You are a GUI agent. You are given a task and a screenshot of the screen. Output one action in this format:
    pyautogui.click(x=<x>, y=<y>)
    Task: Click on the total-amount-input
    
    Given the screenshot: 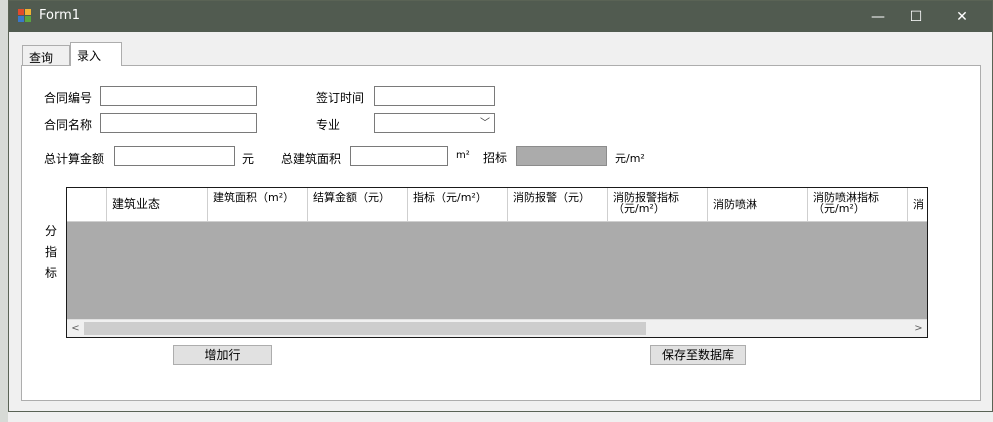 What is the action you would take?
    pyautogui.click(x=174, y=156)
    